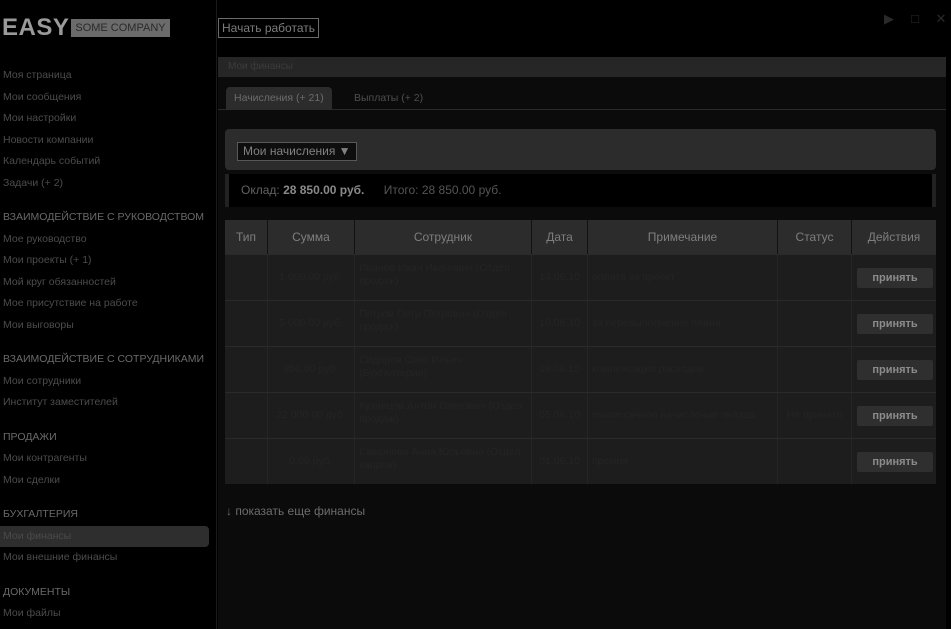  Describe the element at coordinates (40, 514) in the screenshot. I see `sidebar-section-accounting: БУХГАЛТЕРИЯ` at that location.